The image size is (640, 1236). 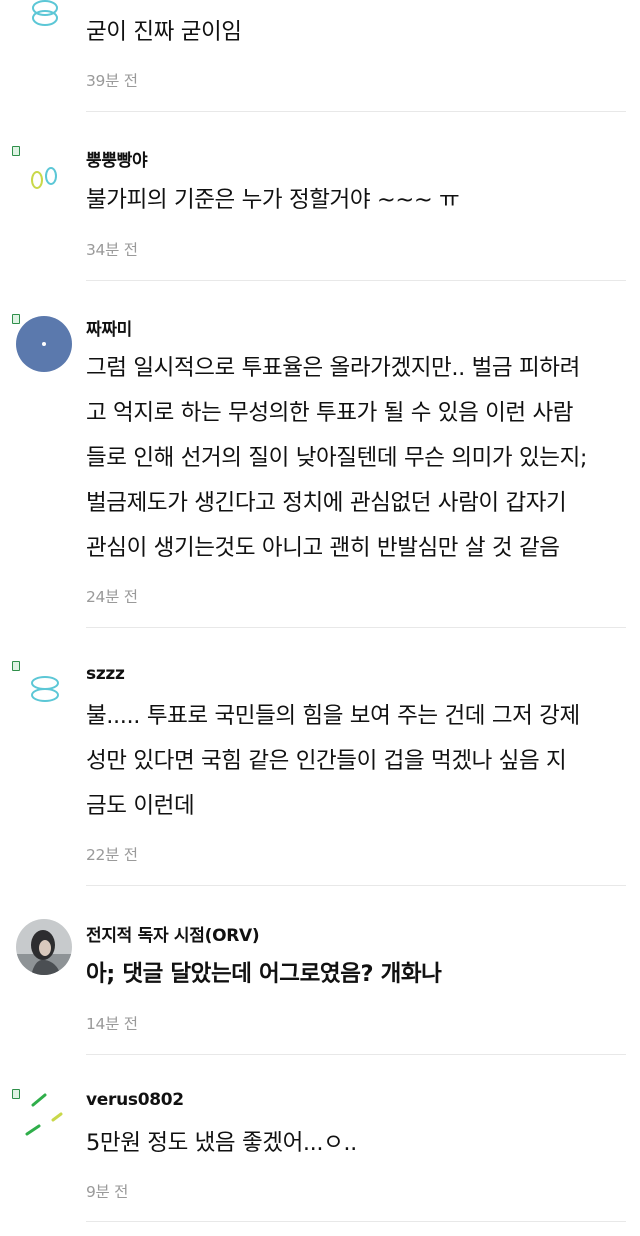 What do you see at coordinates (107, 1192) in the screenshot?
I see `comment-time: 9분 전` at bounding box center [107, 1192].